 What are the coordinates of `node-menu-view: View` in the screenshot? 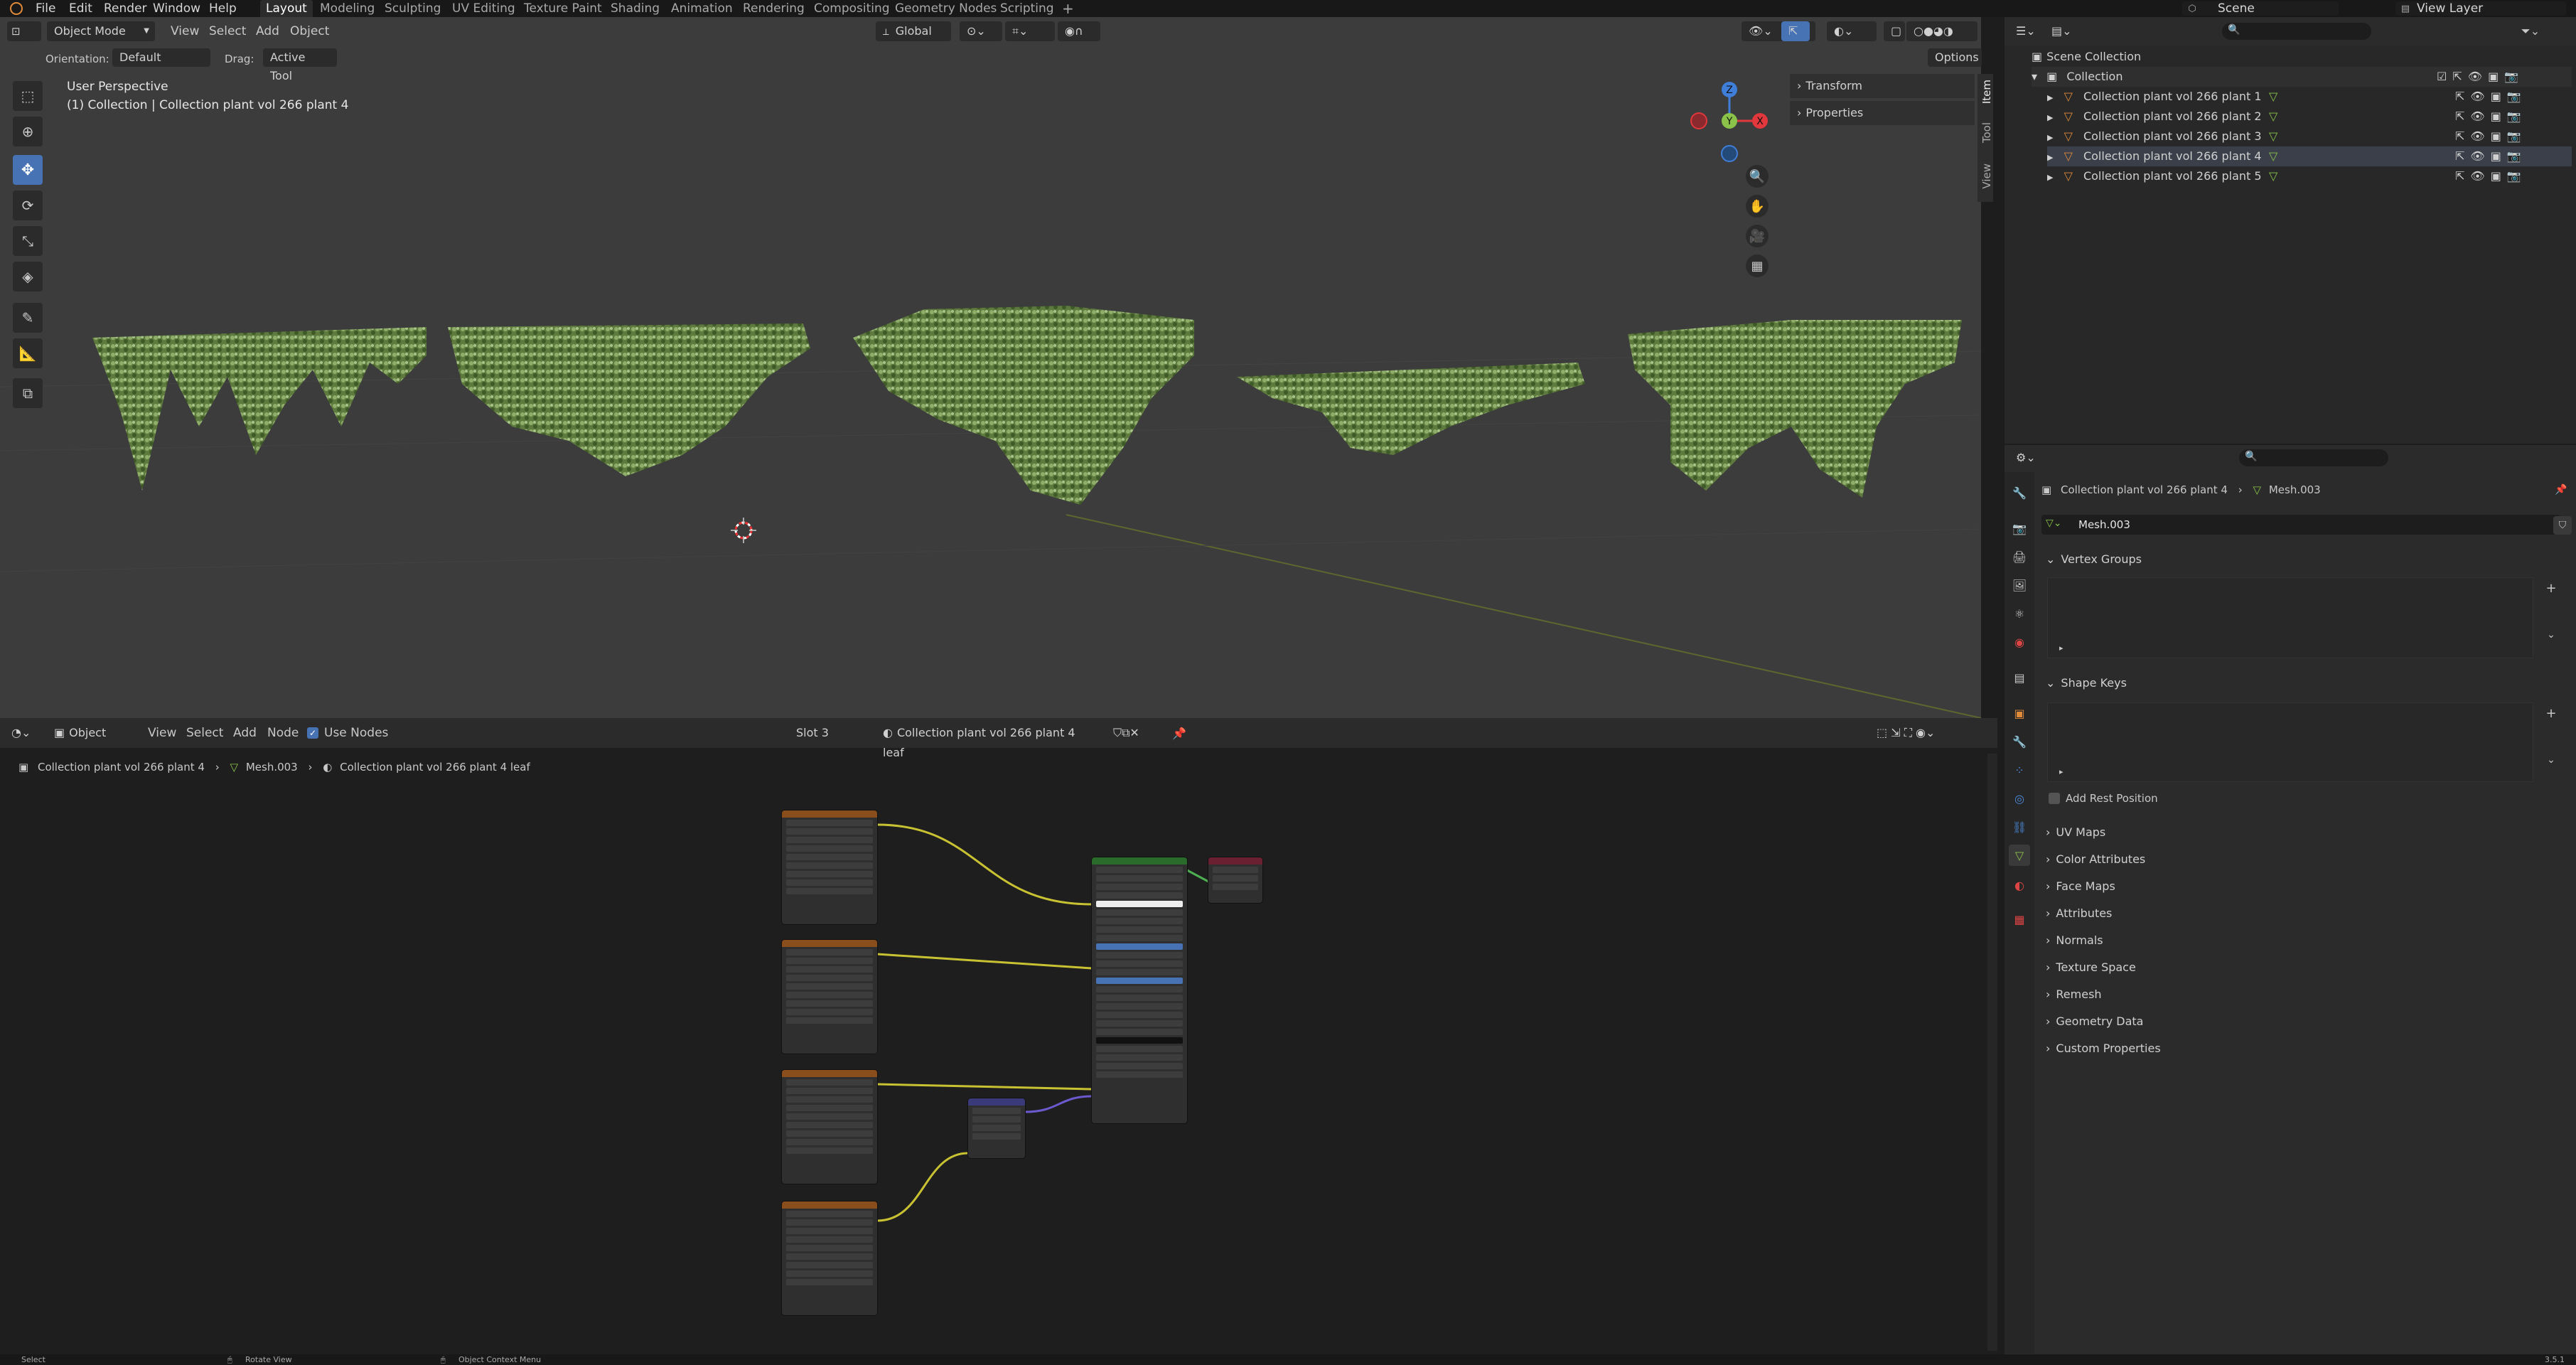 It's located at (162, 733).